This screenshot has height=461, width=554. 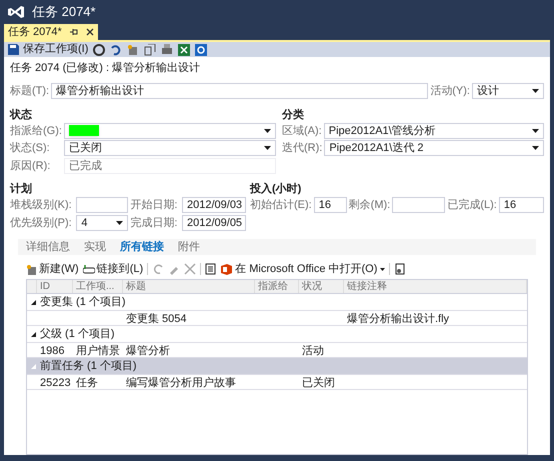 What do you see at coordinates (64, 12) in the screenshot?
I see `window-title: 任务 2074*` at bounding box center [64, 12].